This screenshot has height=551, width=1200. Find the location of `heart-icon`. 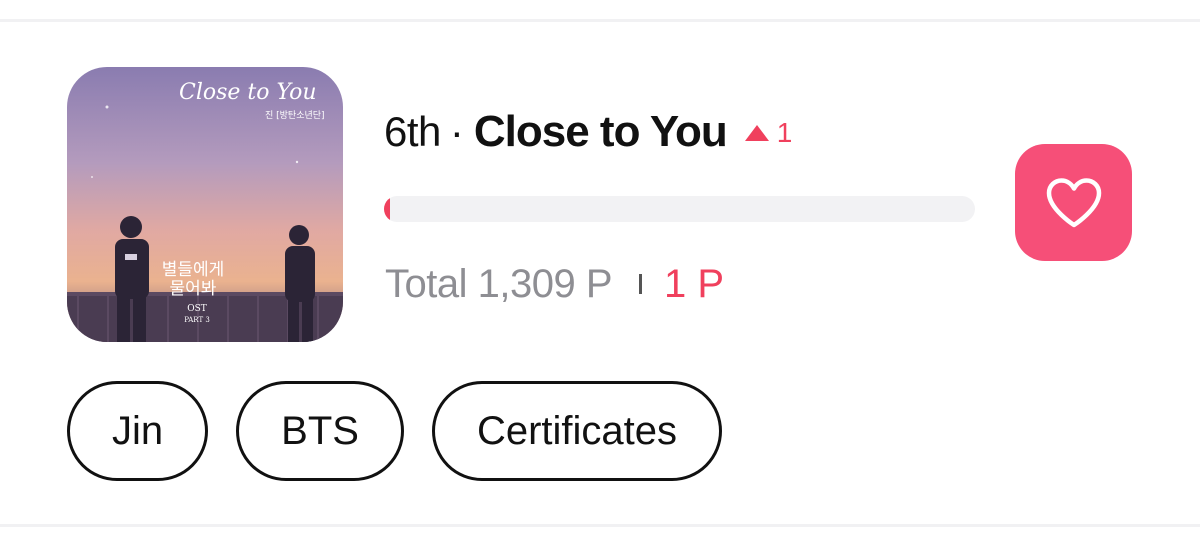

heart-icon is located at coordinates (1073, 202).